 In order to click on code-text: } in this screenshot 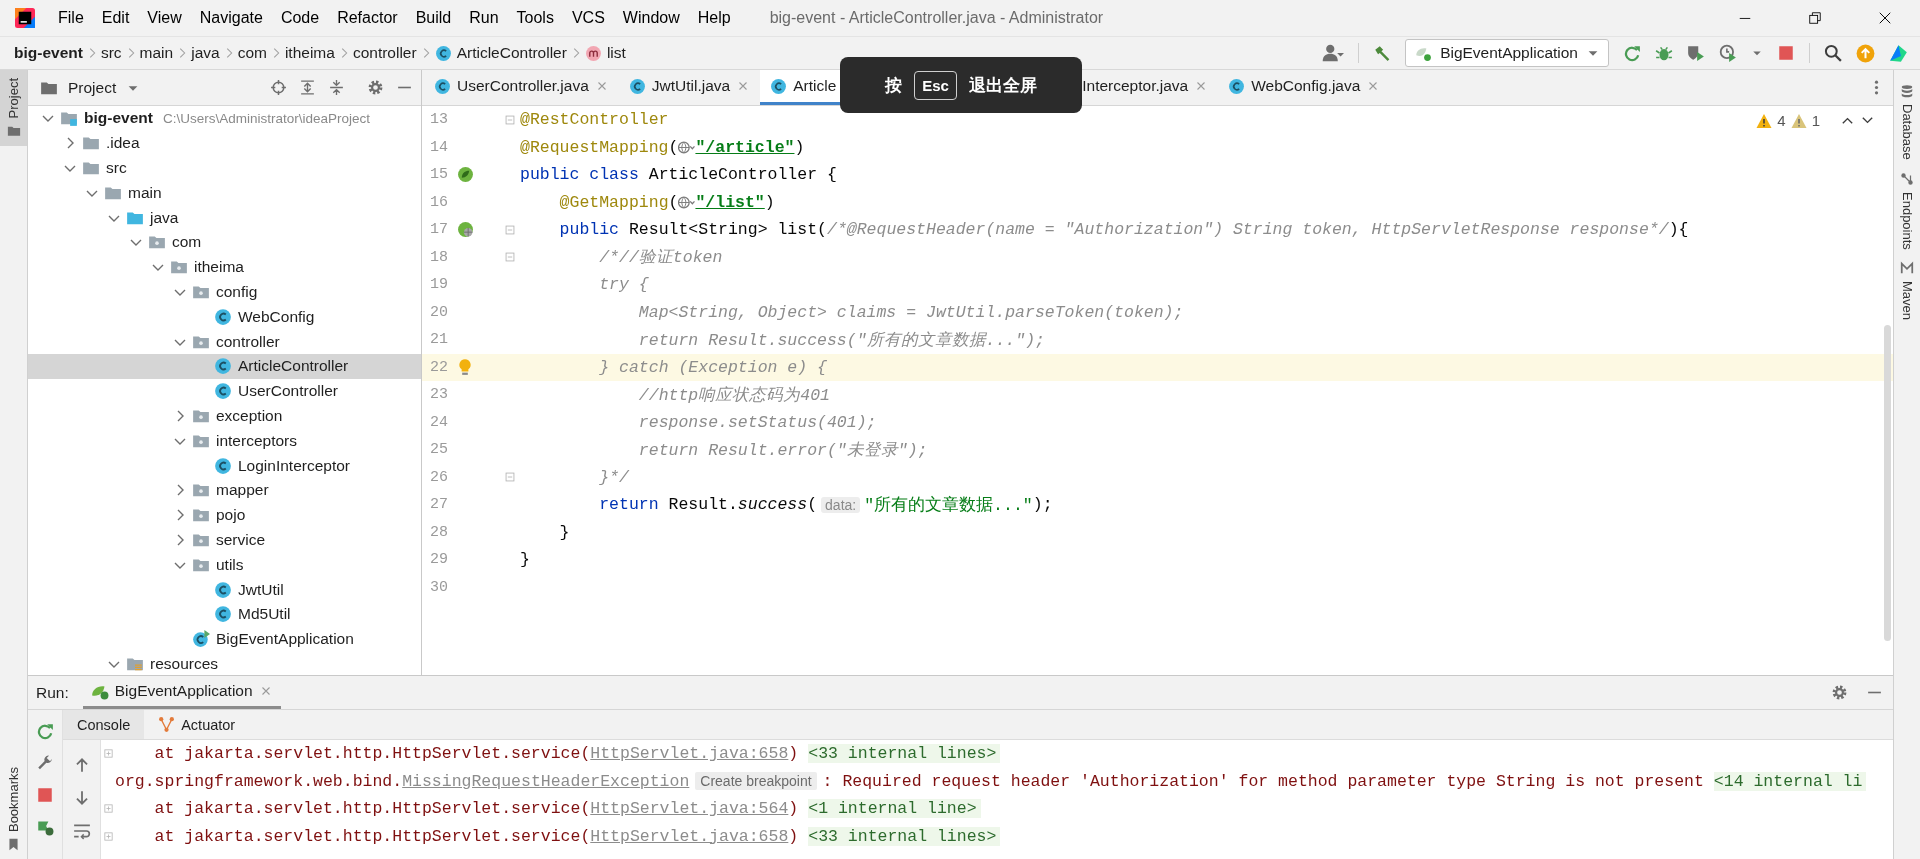, I will do `click(525, 560)`.